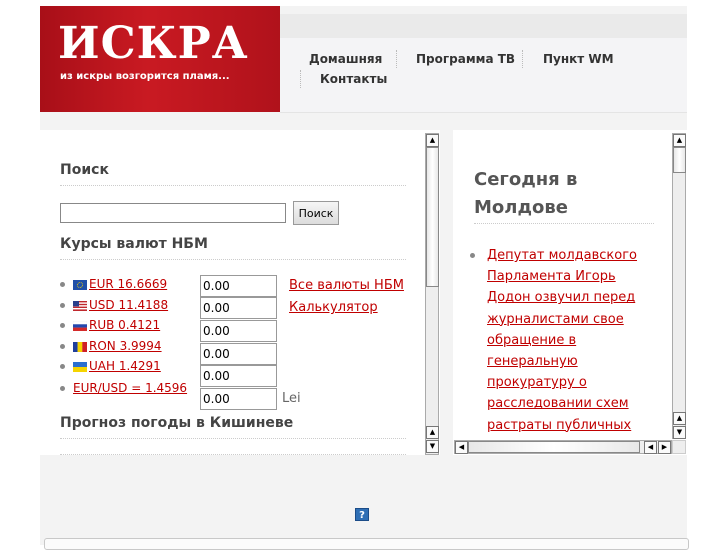 The width and height of the screenshot is (727, 550). I want to click on rate-link-eur: EUR 16.6669, so click(128, 284).